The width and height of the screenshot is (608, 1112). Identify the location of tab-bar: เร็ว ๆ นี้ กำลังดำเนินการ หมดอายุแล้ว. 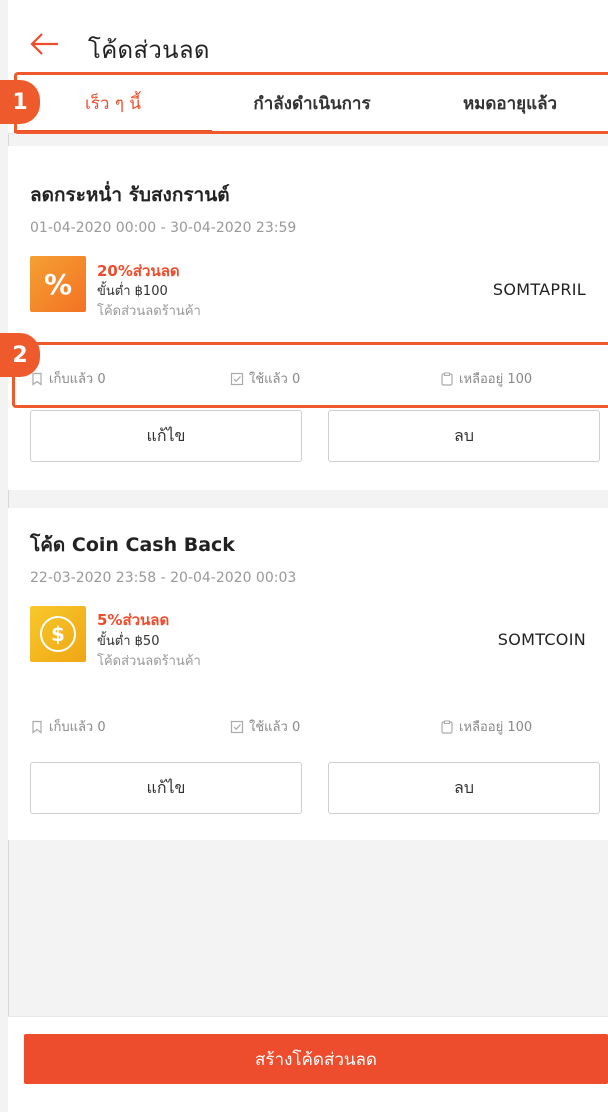
(308, 103).